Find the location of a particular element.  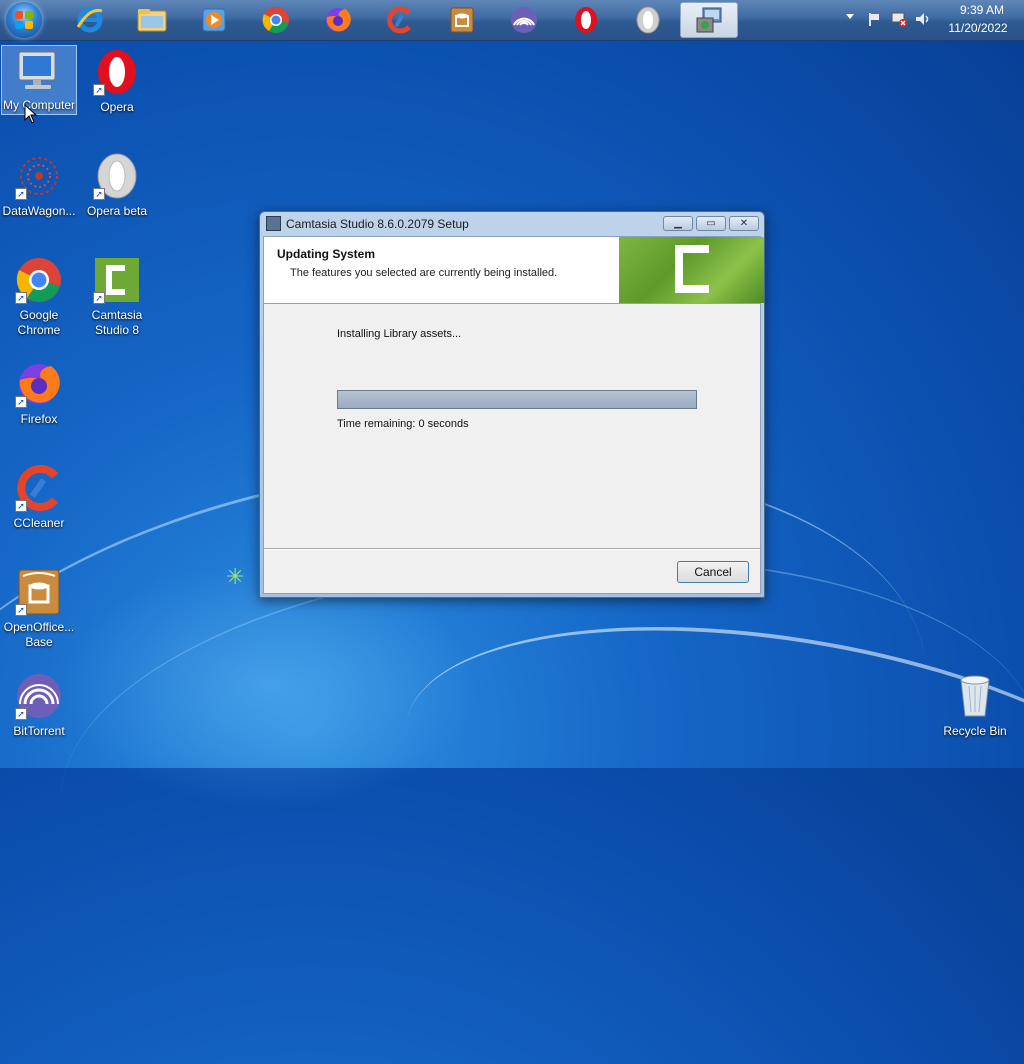

close-icon: ✕ is located at coordinates (744, 223).